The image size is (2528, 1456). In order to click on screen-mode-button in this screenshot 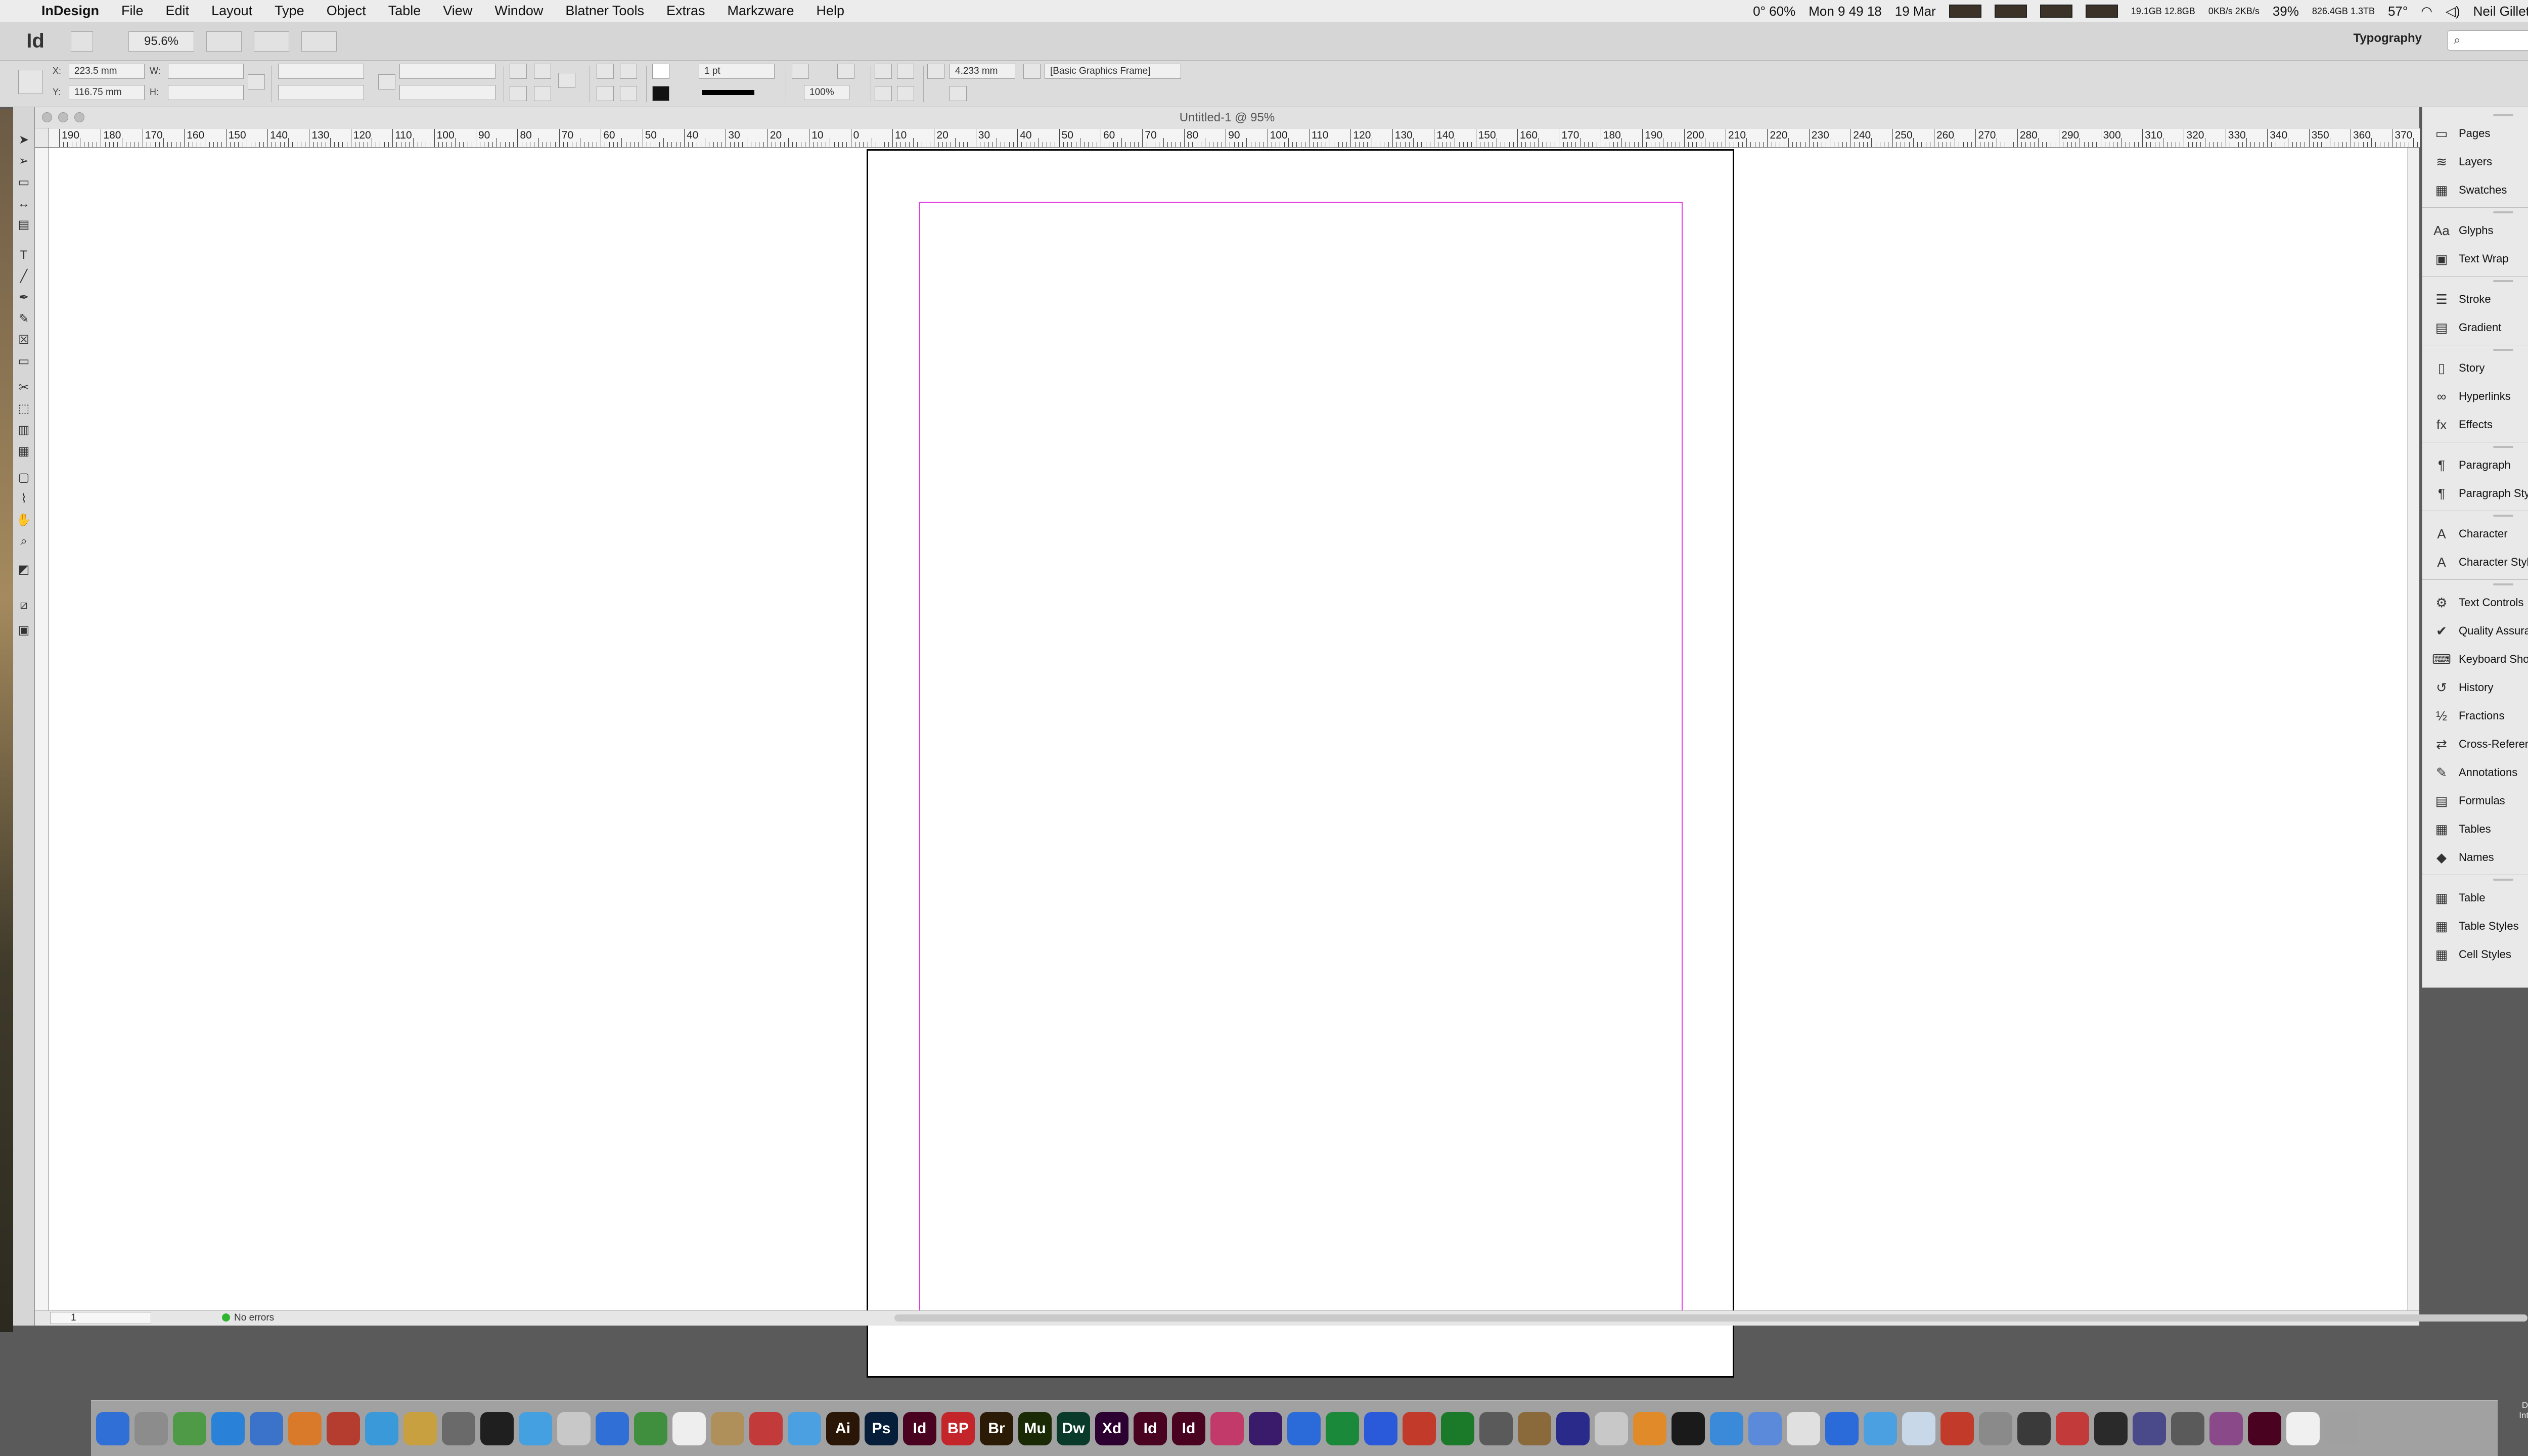, I will do `click(272, 41)`.